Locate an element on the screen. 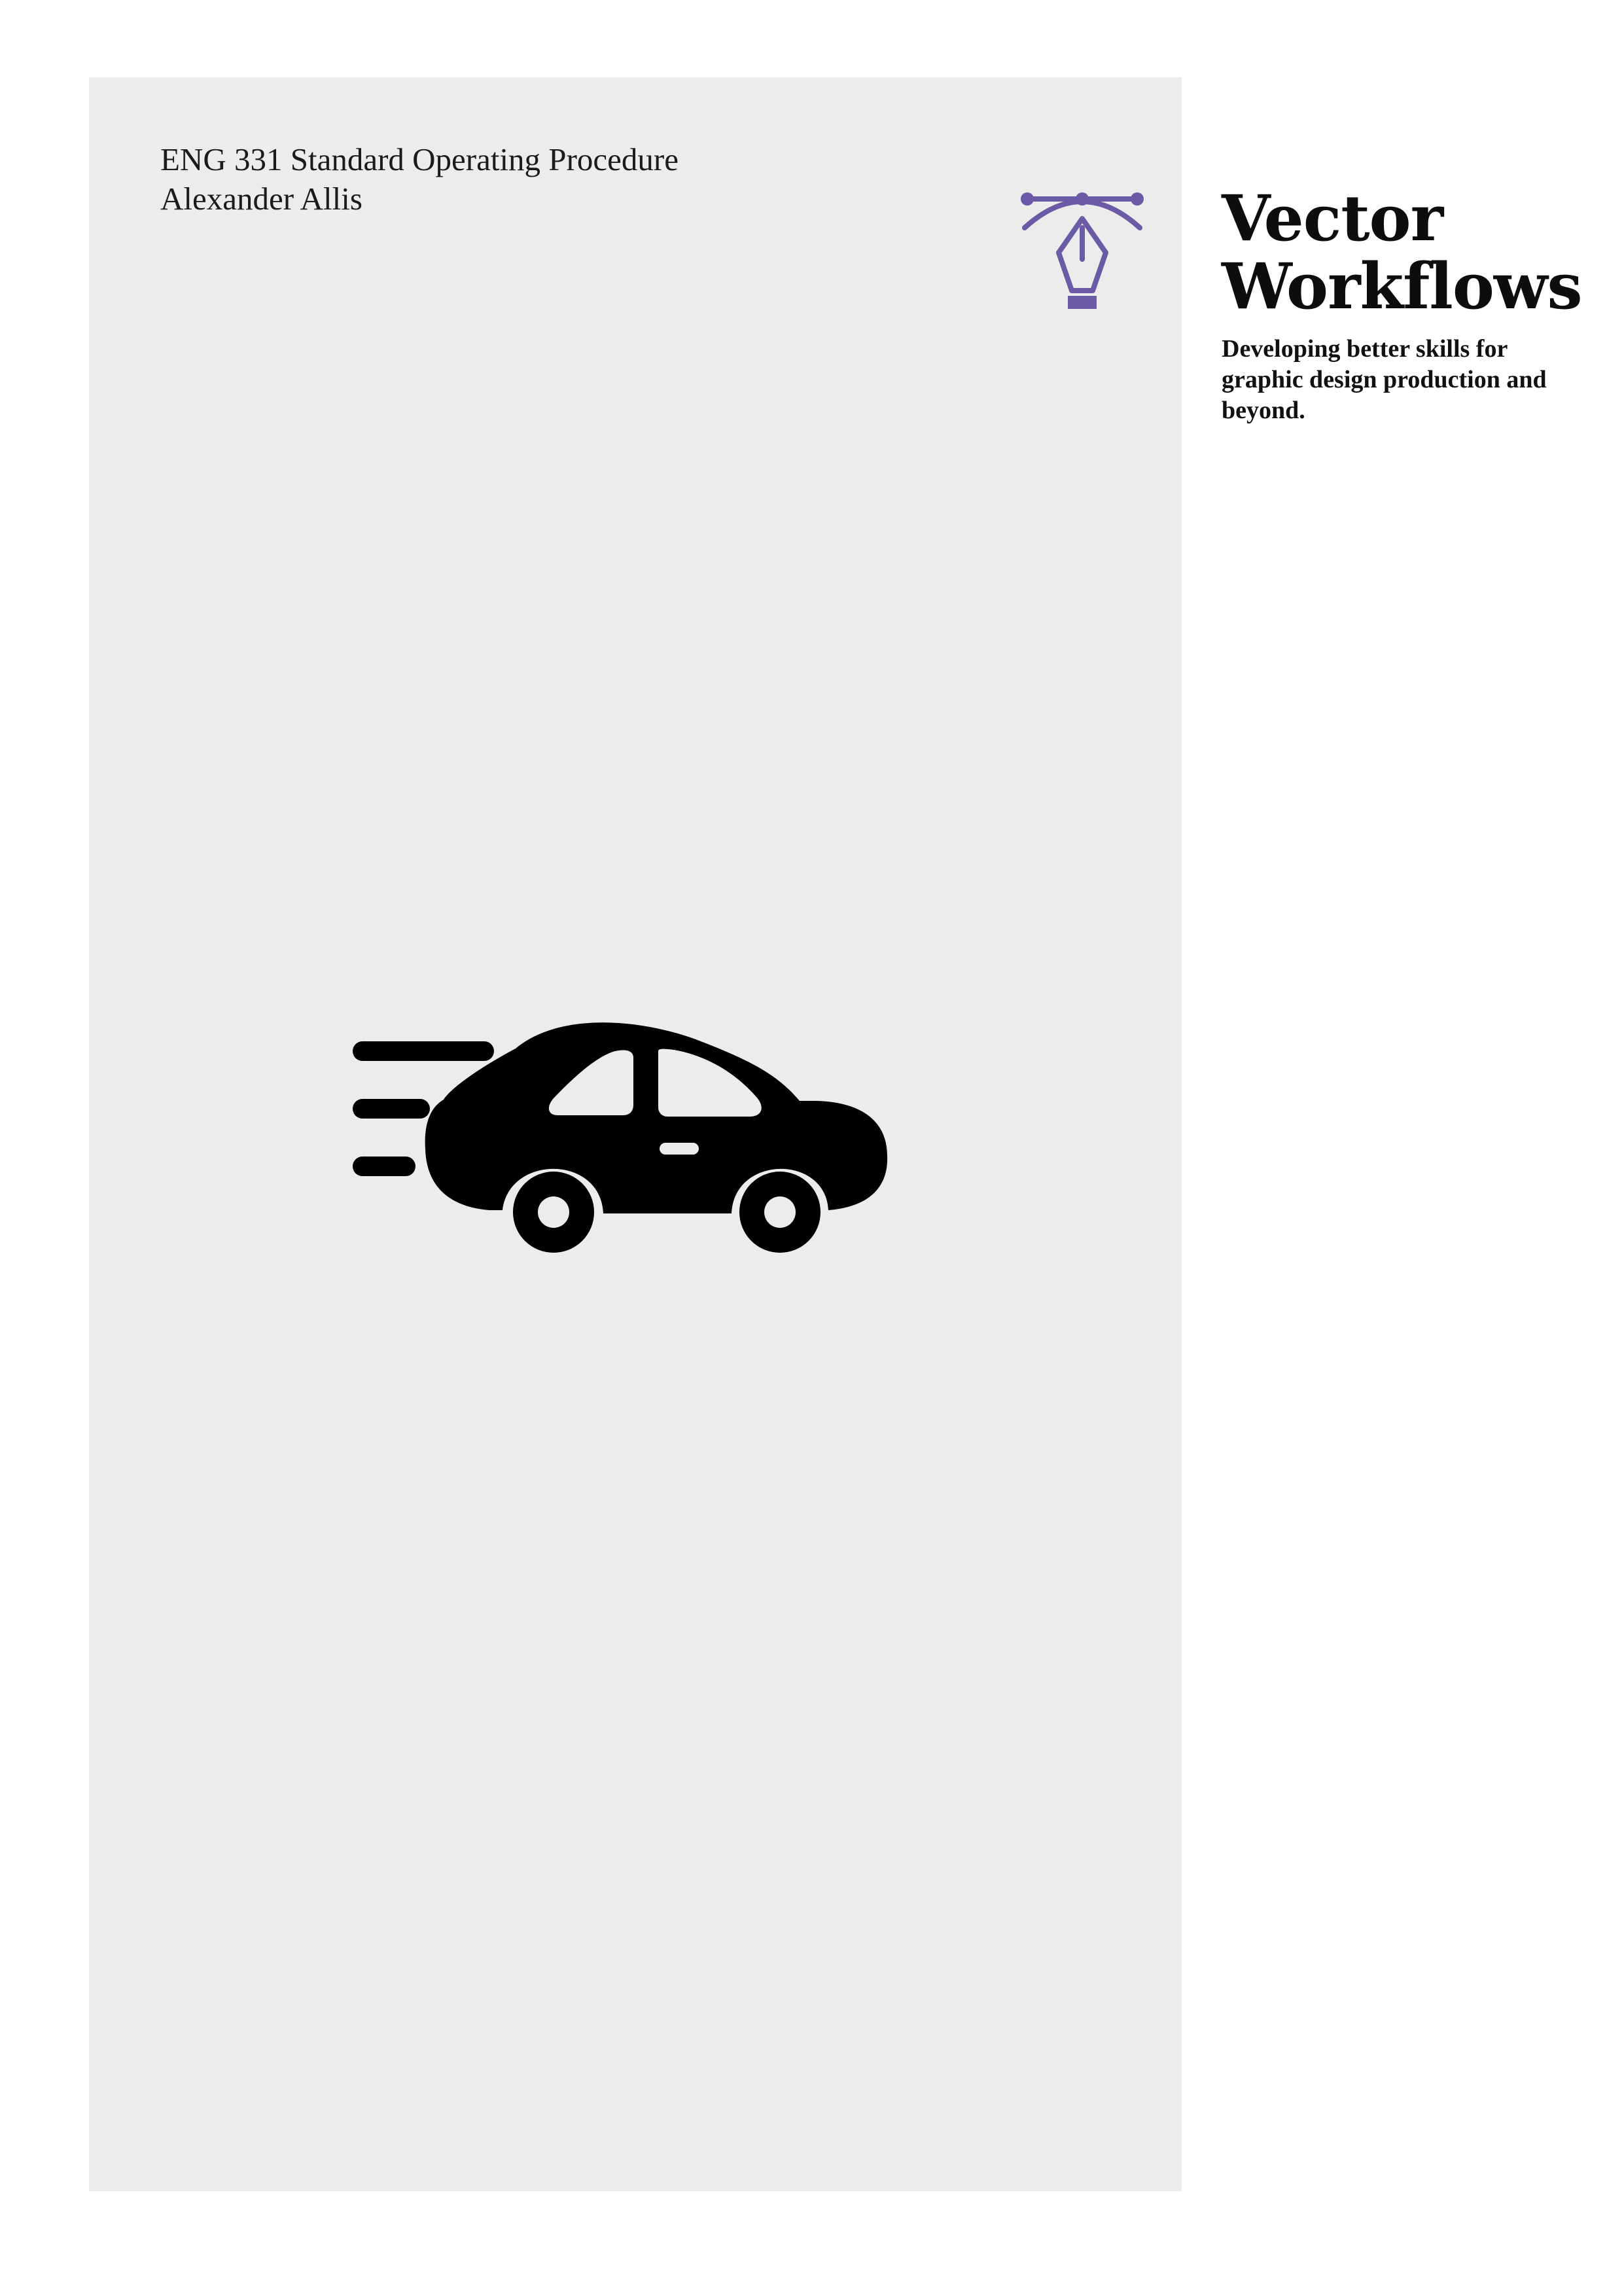 This screenshot has height=2296, width=1624. author-name: Alexander Allis is located at coordinates (261, 199).